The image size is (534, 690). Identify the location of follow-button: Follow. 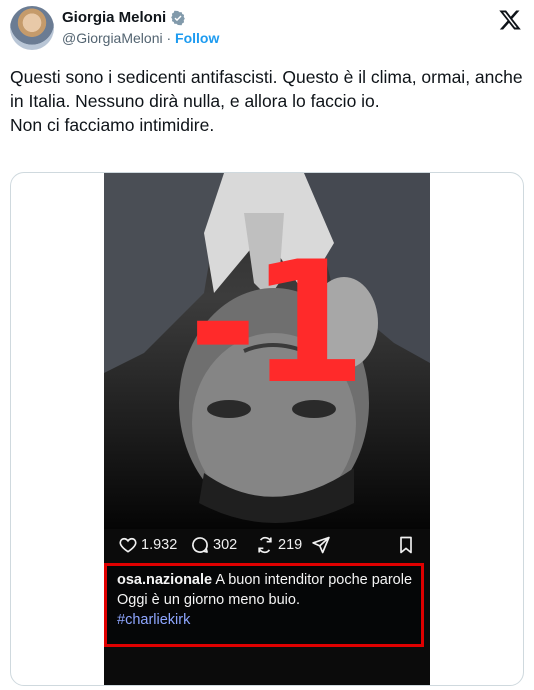
(197, 38).